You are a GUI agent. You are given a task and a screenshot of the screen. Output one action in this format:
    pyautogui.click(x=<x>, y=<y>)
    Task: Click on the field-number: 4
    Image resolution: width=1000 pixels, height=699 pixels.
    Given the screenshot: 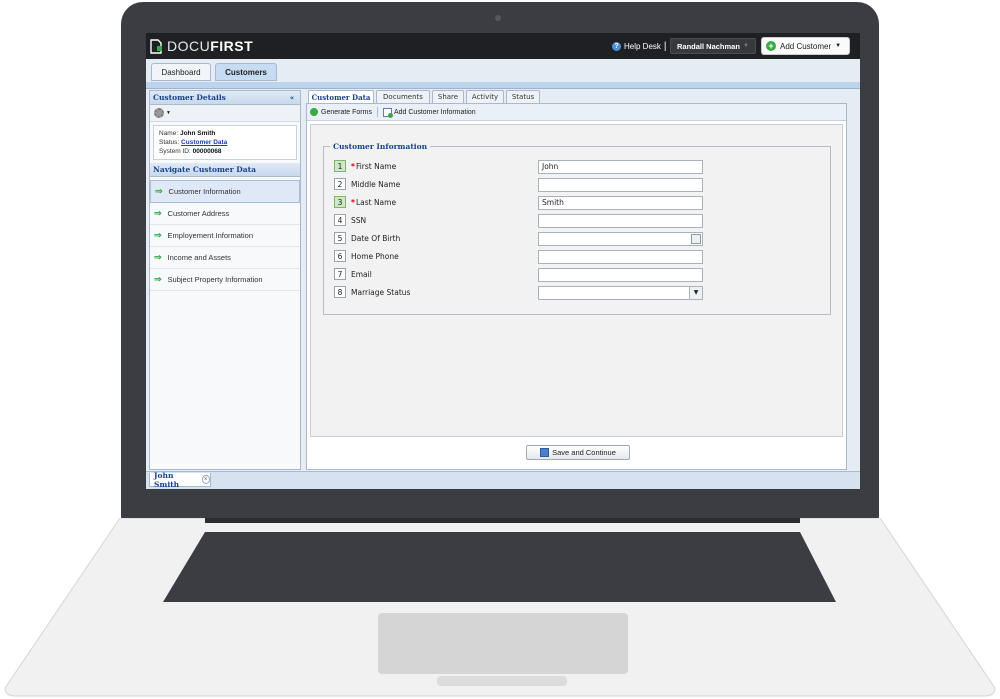 What is the action you would take?
    pyautogui.click(x=340, y=220)
    